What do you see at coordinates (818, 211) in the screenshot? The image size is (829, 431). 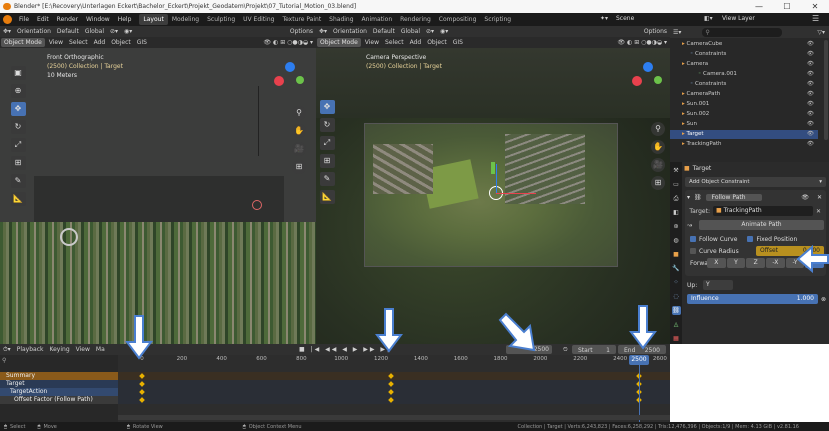 I see `clear-target-icon: ✕` at bounding box center [818, 211].